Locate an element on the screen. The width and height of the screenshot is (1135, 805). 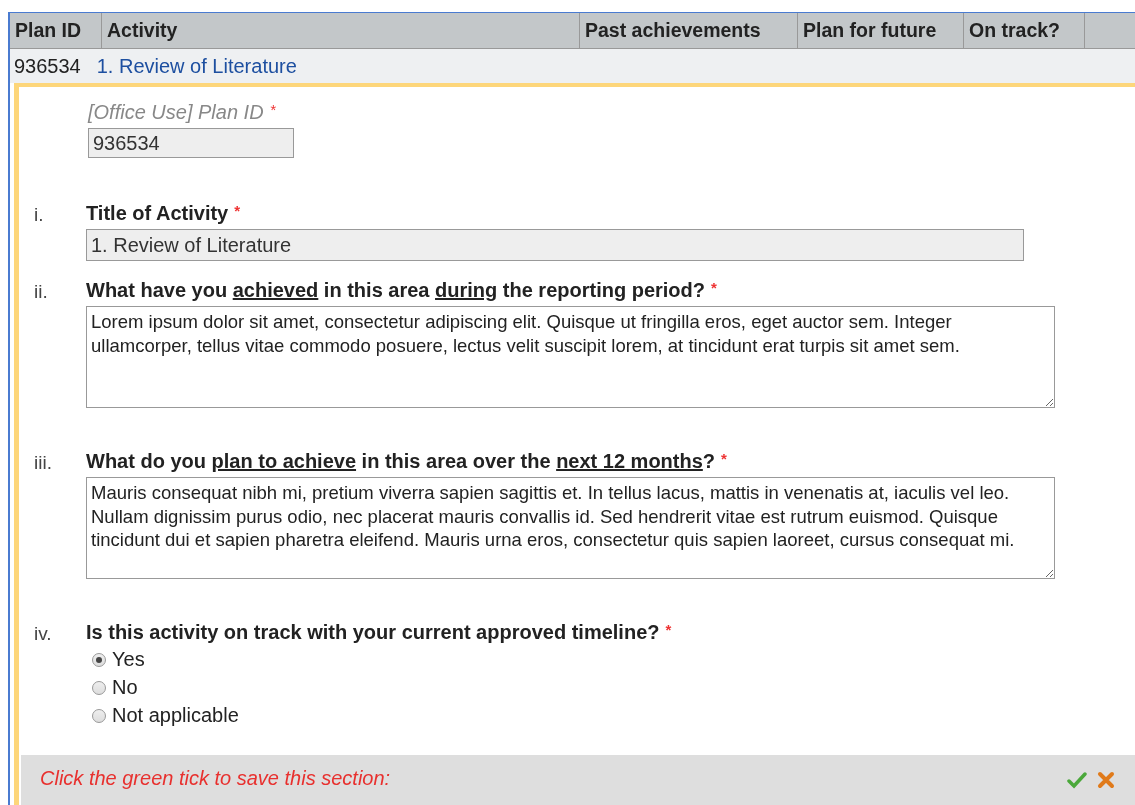
question-label: Title of Activity * is located at coordinates (164, 213).